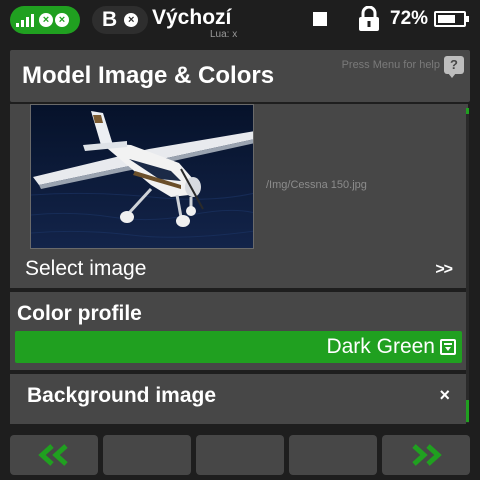 This screenshot has width=480, height=480. What do you see at coordinates (79, 313) in the screenshot?
I see `color-profile-label: Color profile` at bounding box center [79, 313].